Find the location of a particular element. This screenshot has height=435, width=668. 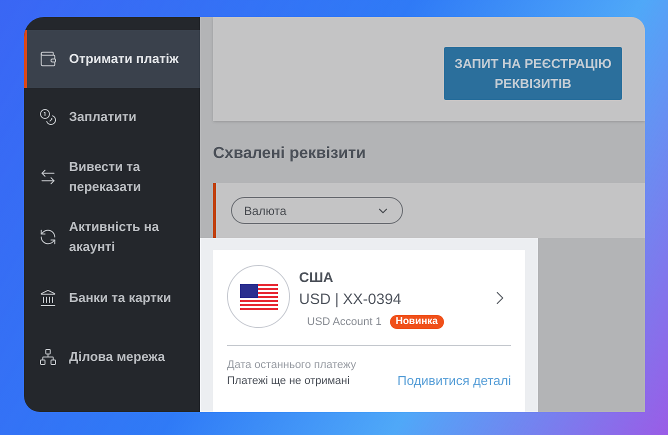

sidebar-item: Активність на акаунті is located at coordinates (112, 237).